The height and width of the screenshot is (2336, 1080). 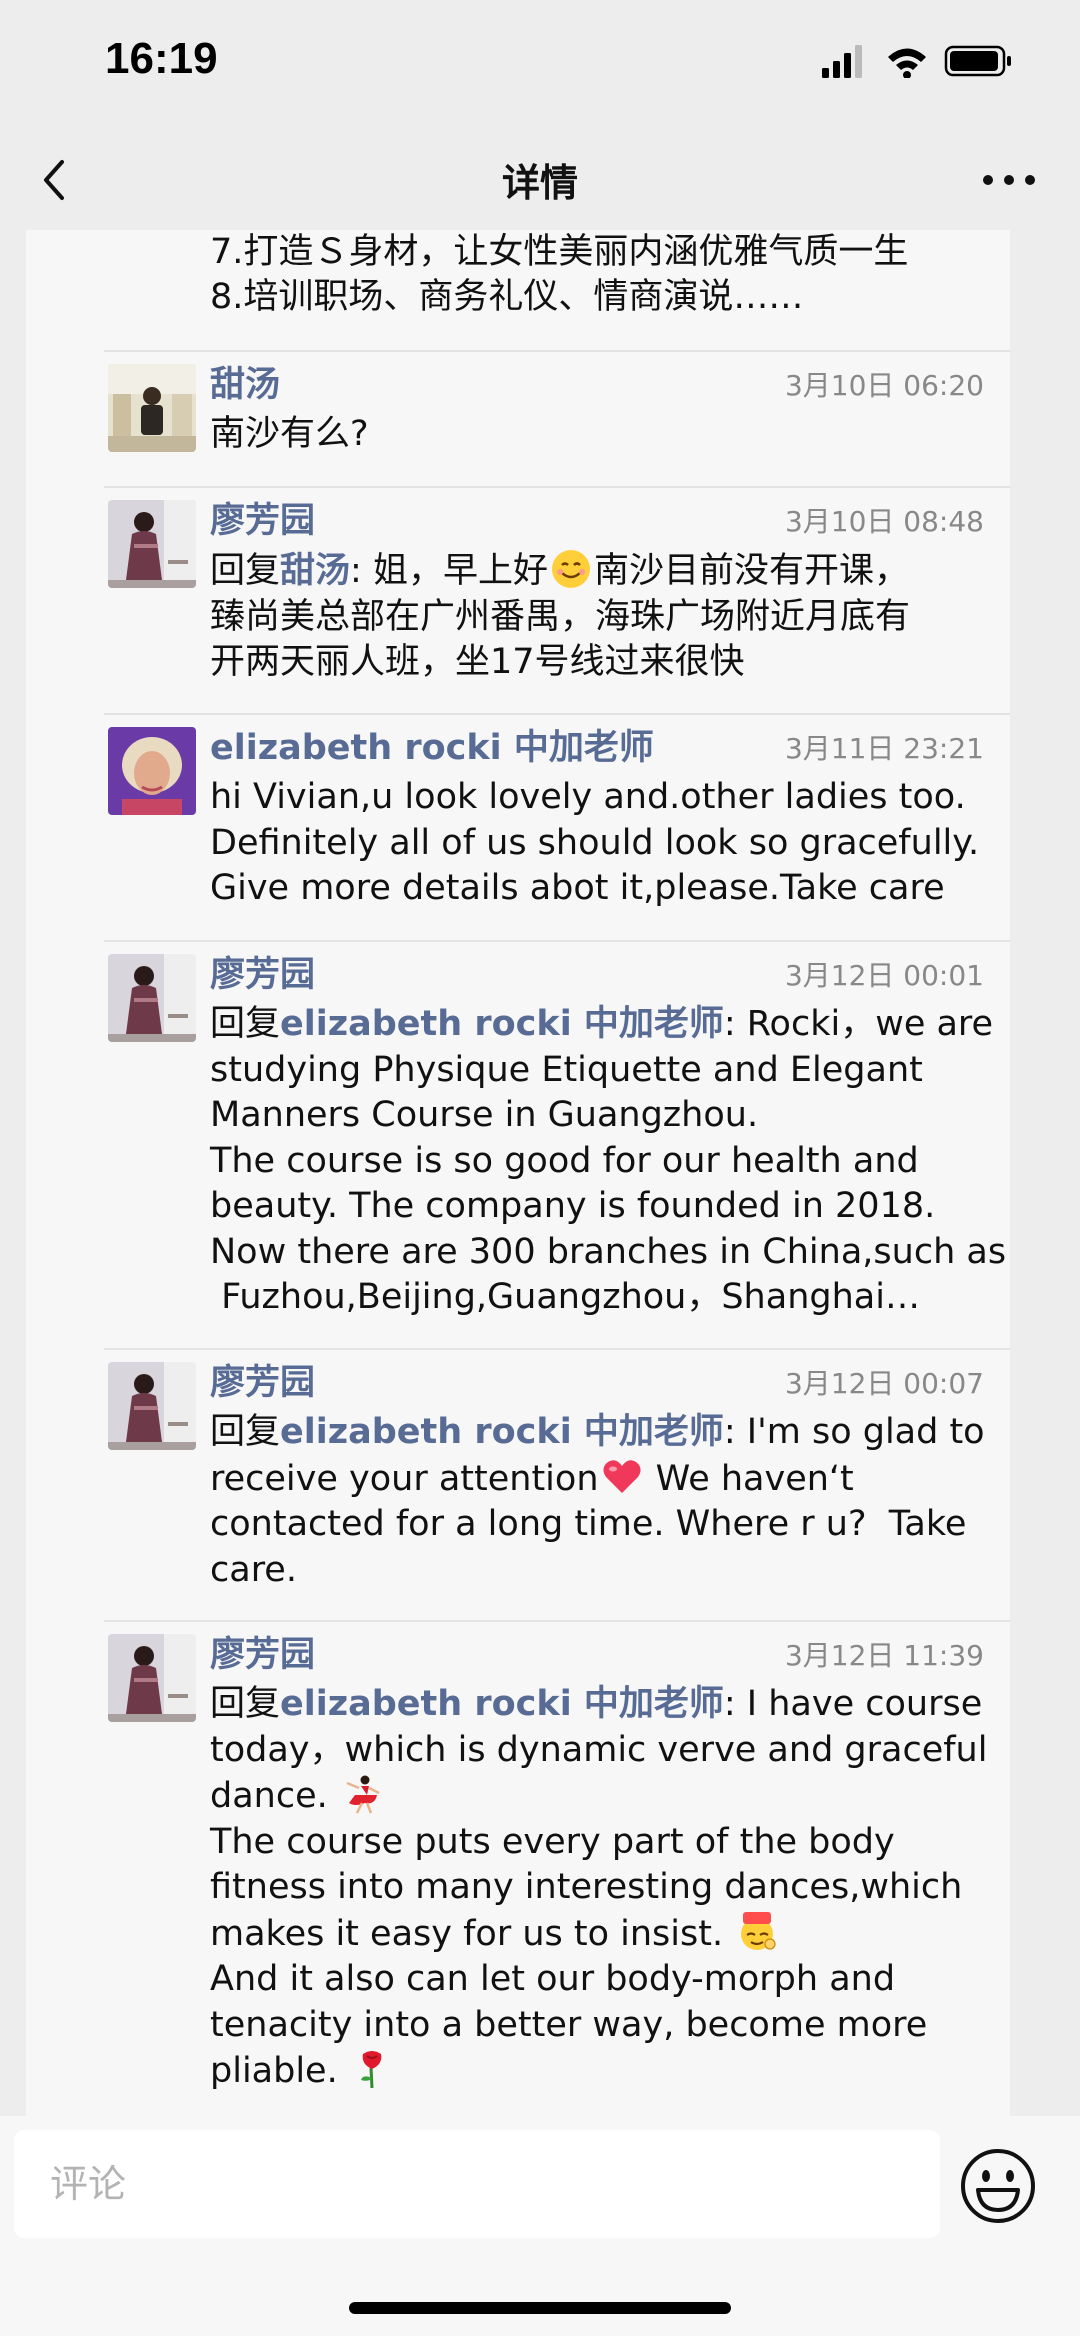 What do you see at coordinates (884, 748) in the screenshot?
I see `comment-time: 3月11日 23:21` at bounding box center [884, 748].